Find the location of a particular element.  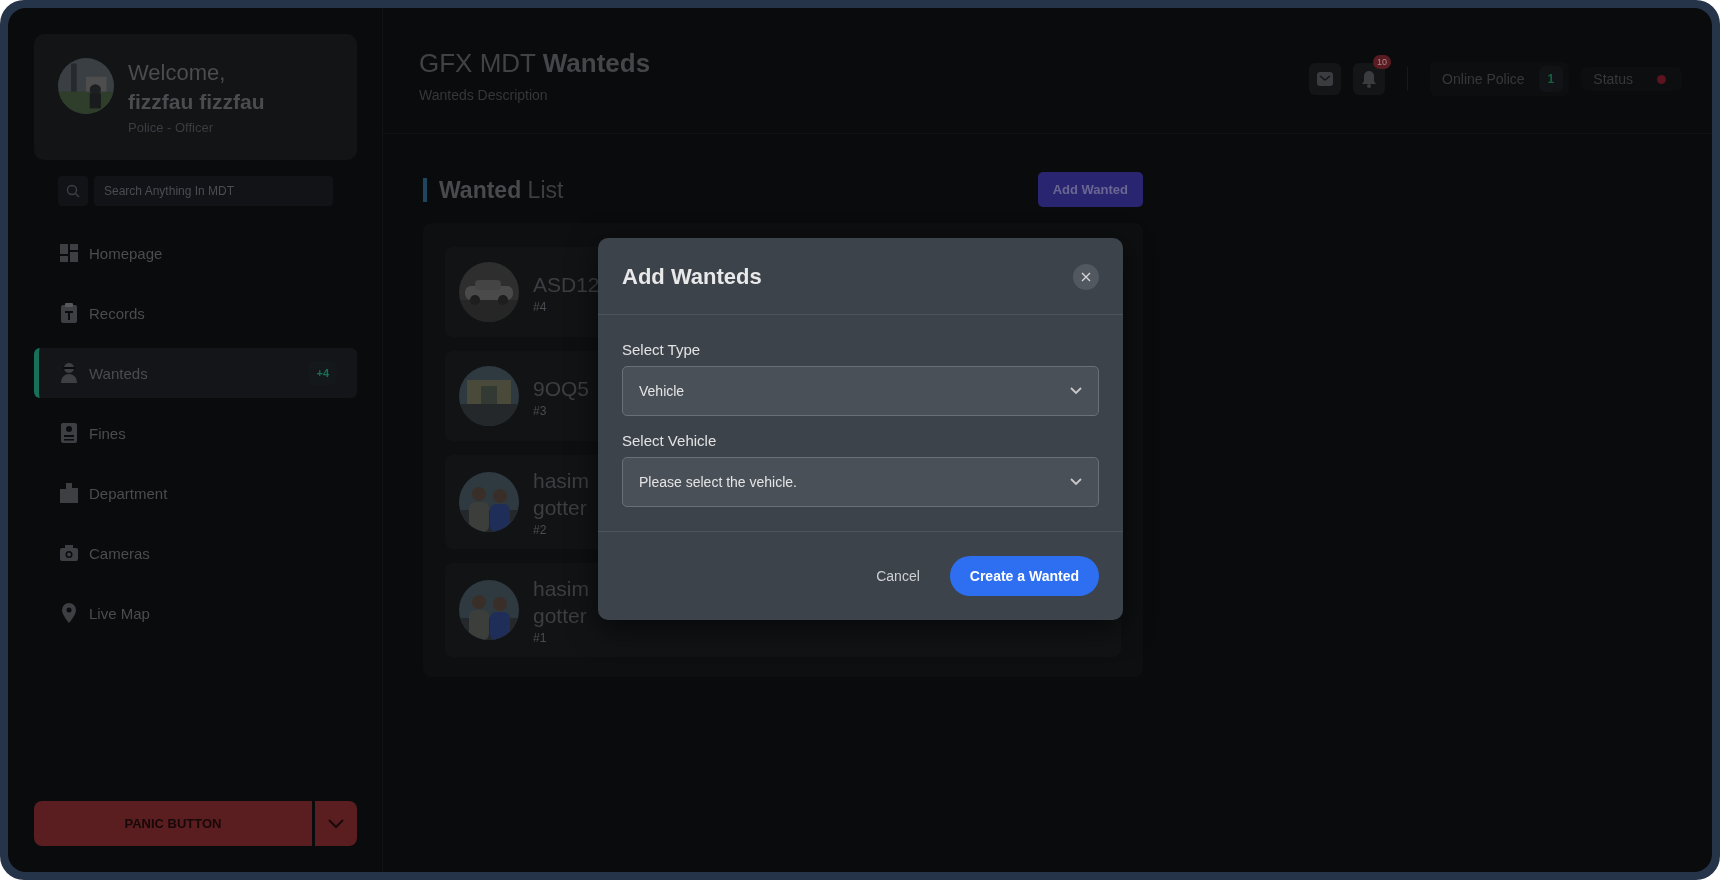

wanted-number: #2 is located at coordinates (540, 530).